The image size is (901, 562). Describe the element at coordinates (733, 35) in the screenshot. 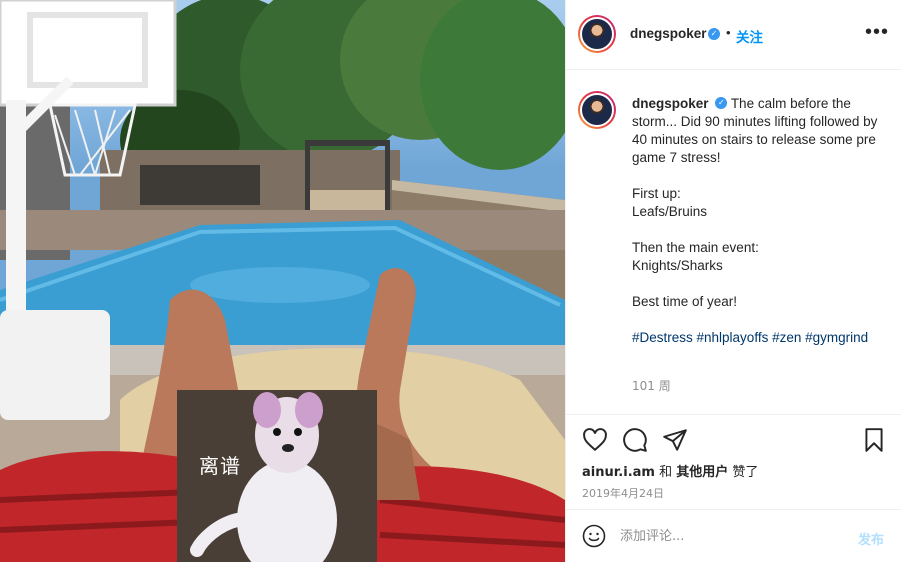

I see `post-header: dnegspoker ✓ • 关注 •••` at that location.